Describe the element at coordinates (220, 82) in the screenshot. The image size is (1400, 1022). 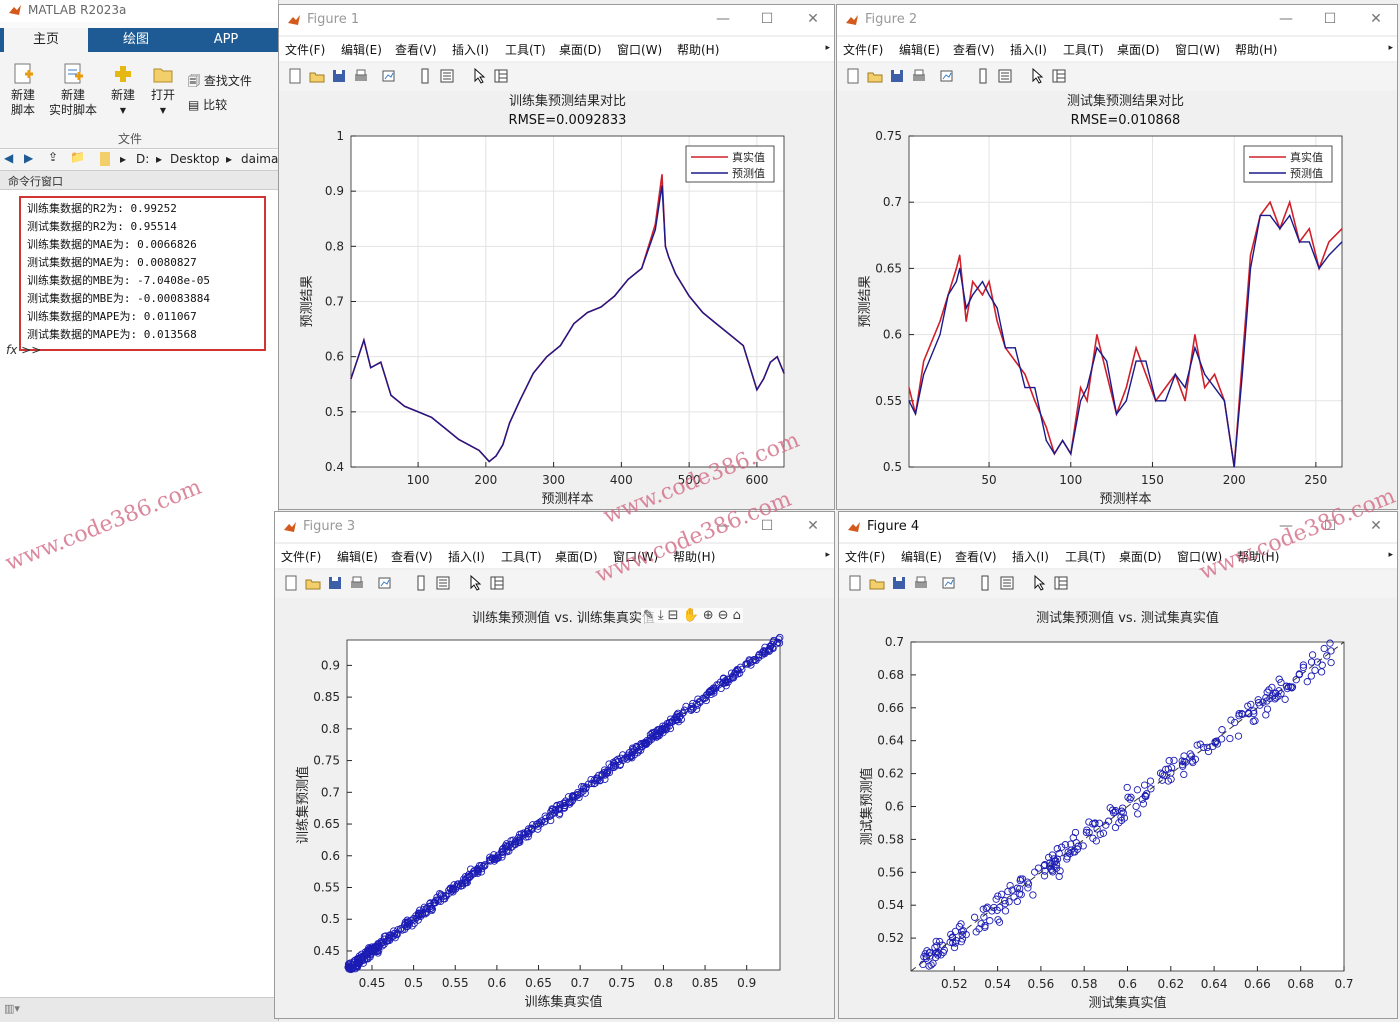
I see `find-files-button: 🗐 查找文件` at that location.